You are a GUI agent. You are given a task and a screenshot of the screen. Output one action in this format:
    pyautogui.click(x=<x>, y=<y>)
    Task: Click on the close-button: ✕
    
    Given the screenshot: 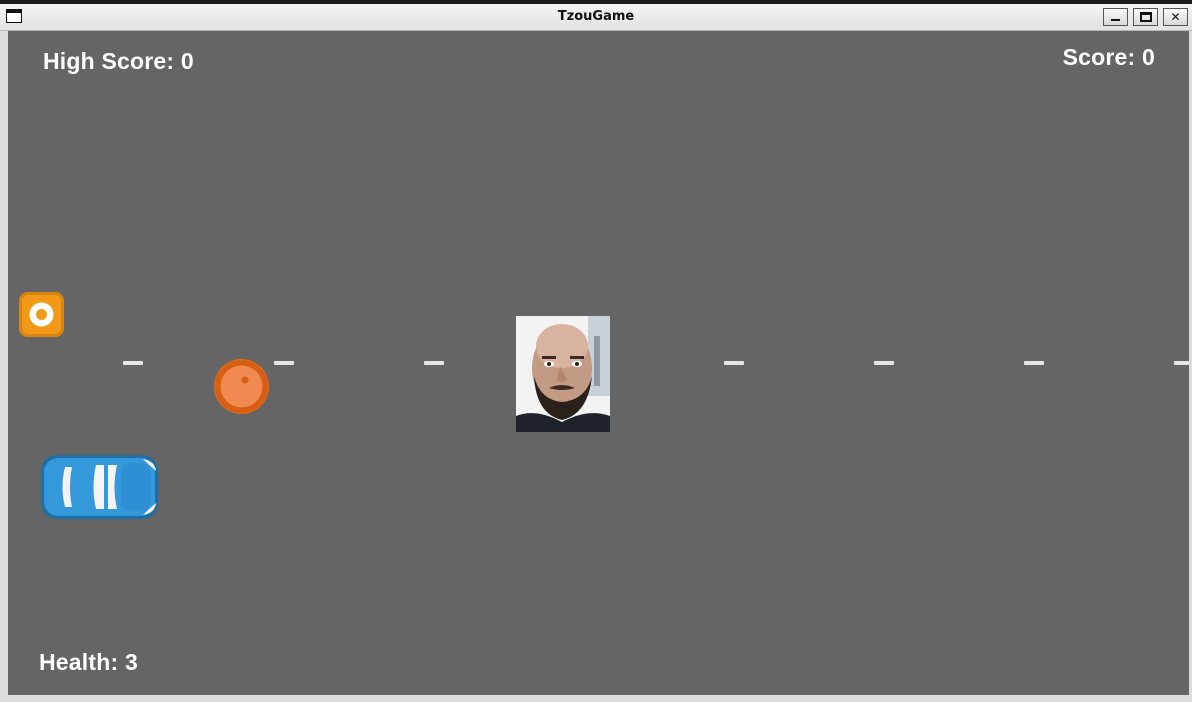 What is the action you would take?
    pyautogui.click(x=1175, y=17)
    